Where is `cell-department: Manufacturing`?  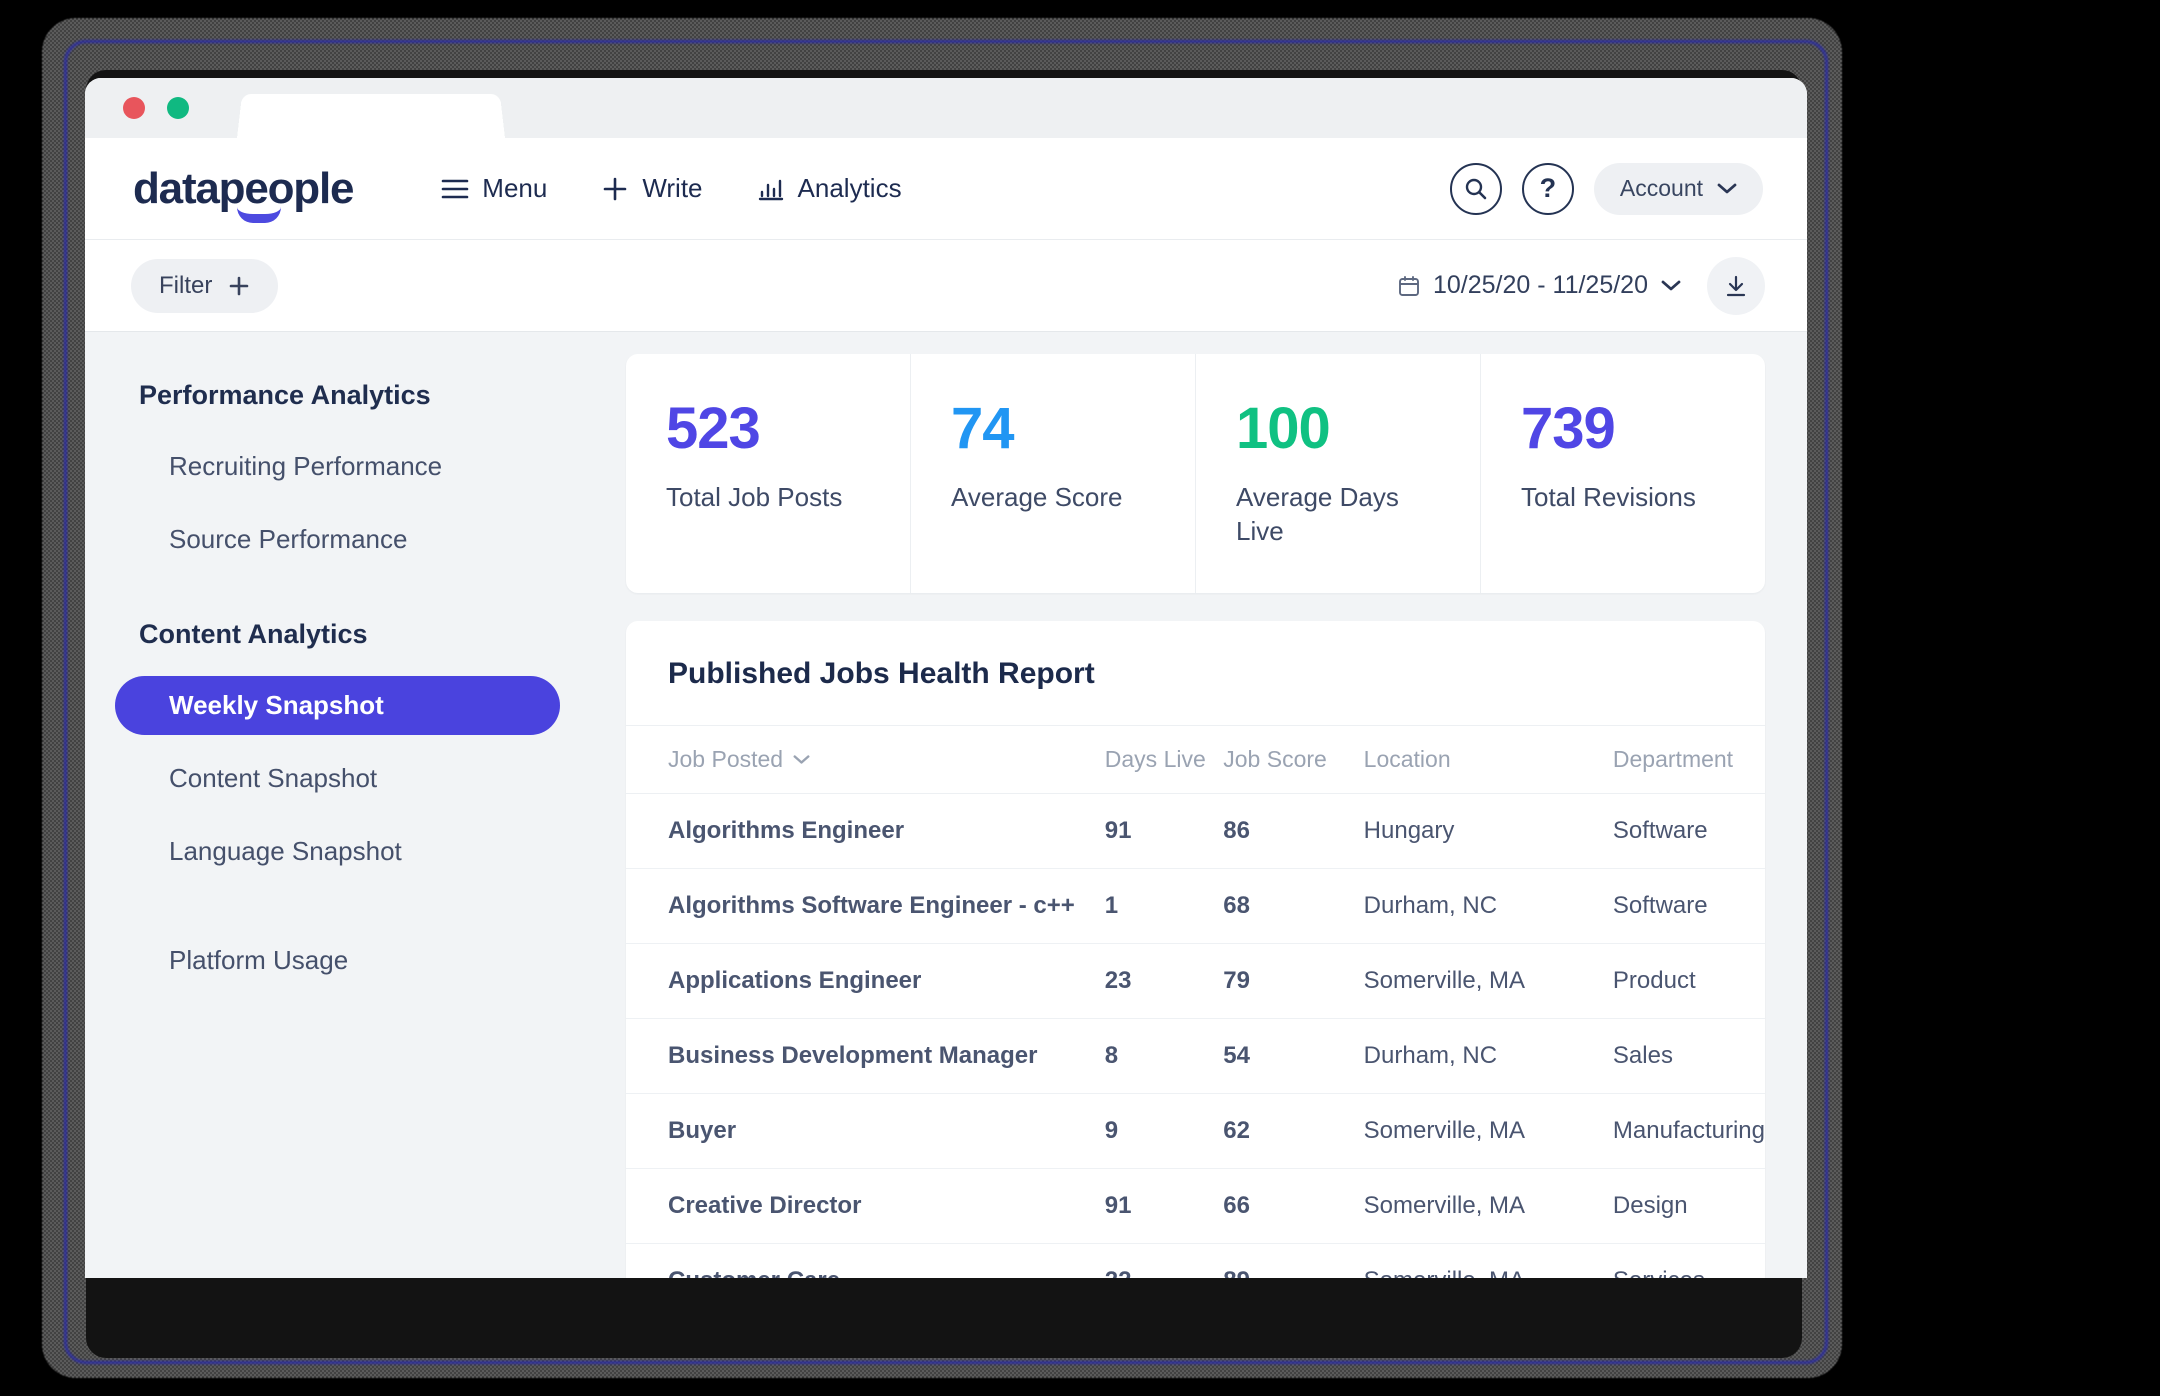 cell-department: Manufacturing is located at coordinates (1688, 1131).